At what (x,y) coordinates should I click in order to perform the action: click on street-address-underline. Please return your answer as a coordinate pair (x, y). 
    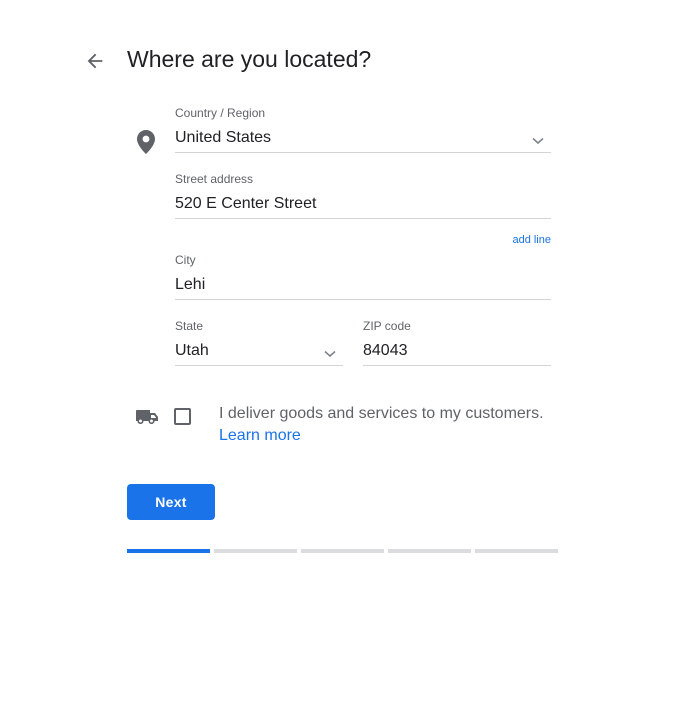
    Looking at the image, I should click on (363, 218).